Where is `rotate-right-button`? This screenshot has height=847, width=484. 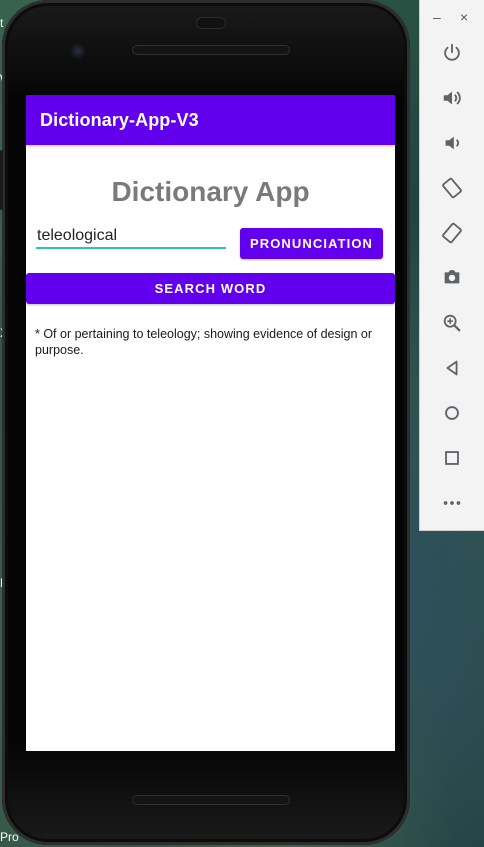
rotate-right-button is located at coordinates (452, 233).